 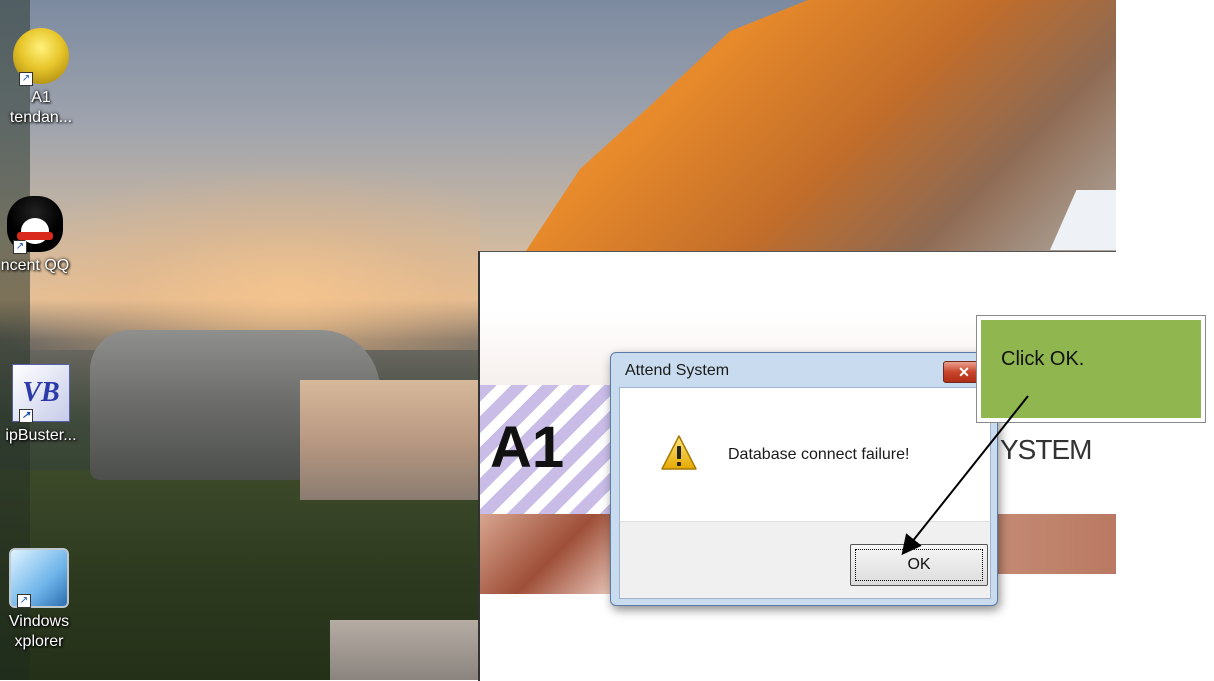 What do you see at coordinates (964, 372) in the screenshot?
I see `close-icon: ✕` at bounding box center [964, 372].